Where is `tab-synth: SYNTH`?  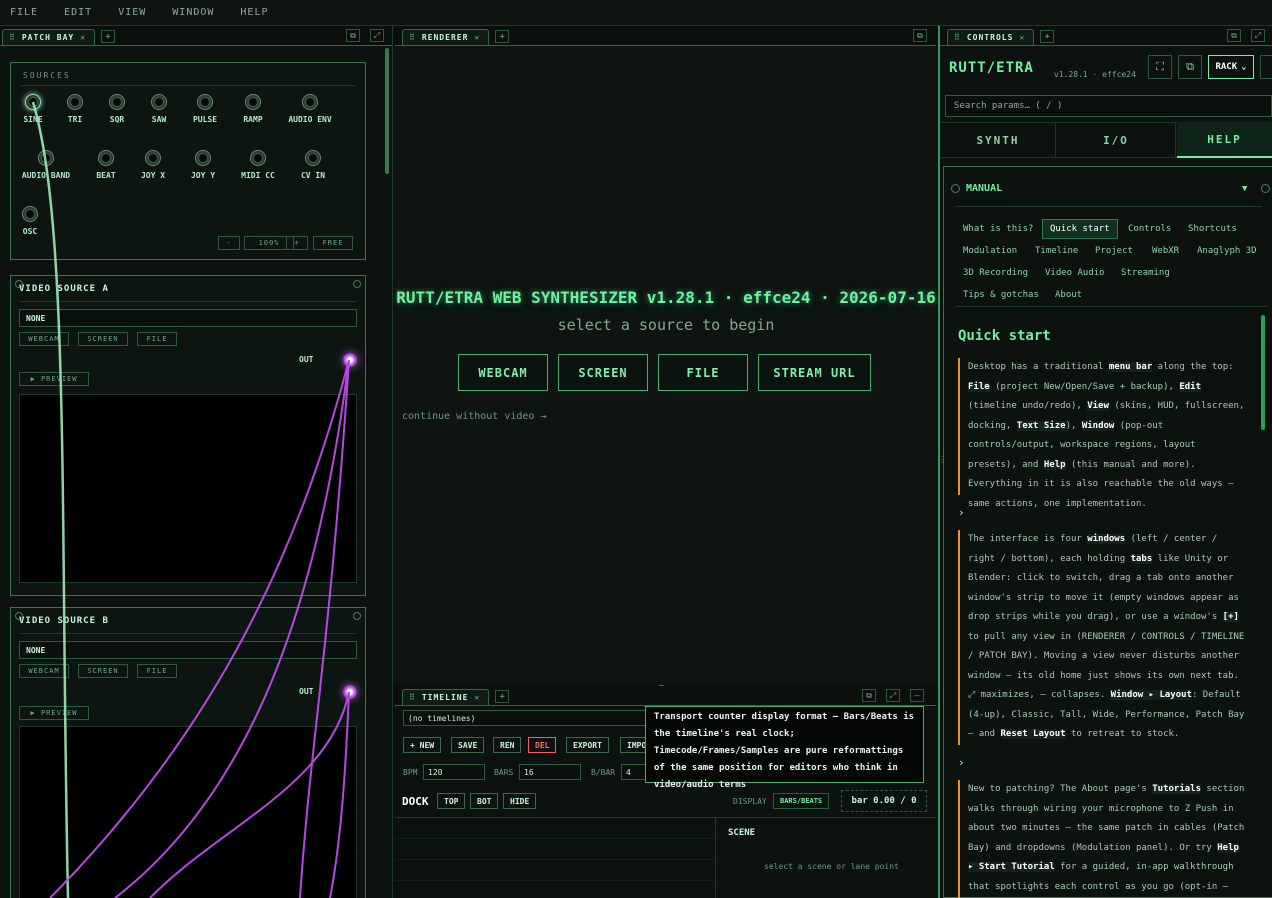 tab-synth: SYNTH is located at coordinates (998, 140).